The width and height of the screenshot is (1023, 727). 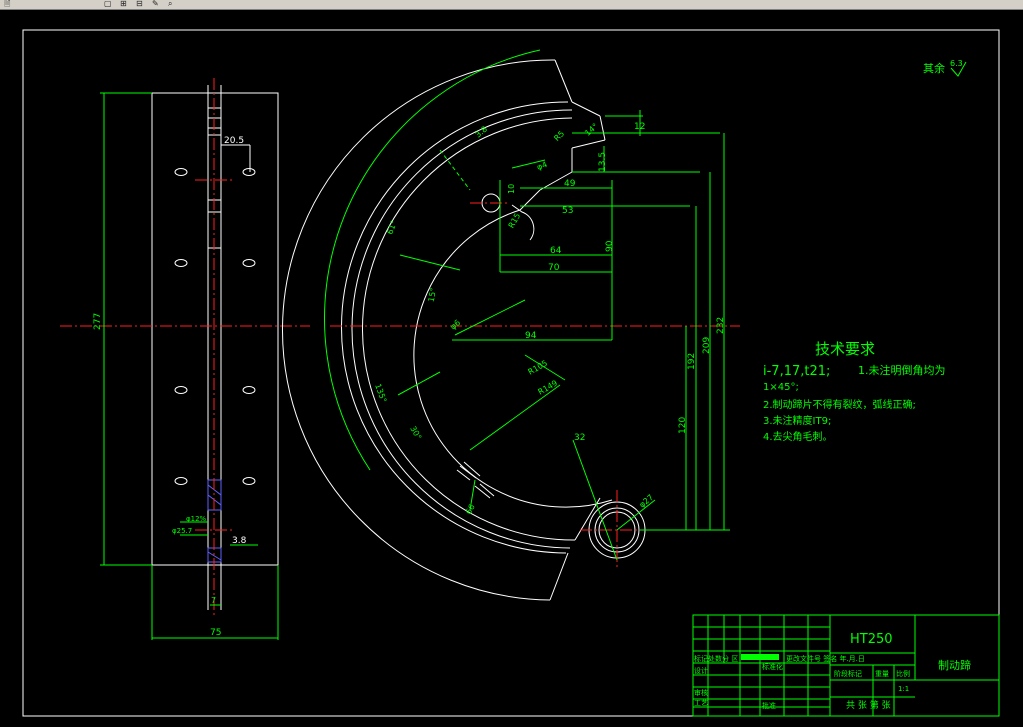 I want to click on dim-slot-a: 3.8, so click(x=239, y=541).